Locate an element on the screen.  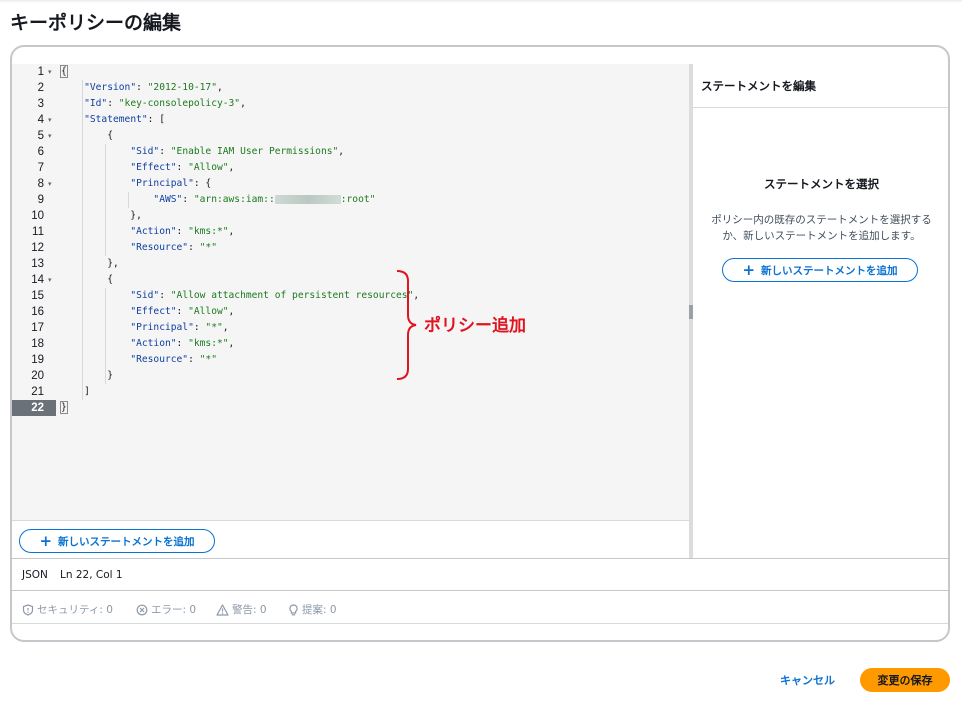
suggestion-count: 提案: 0 is located at coordinates (312, 609).